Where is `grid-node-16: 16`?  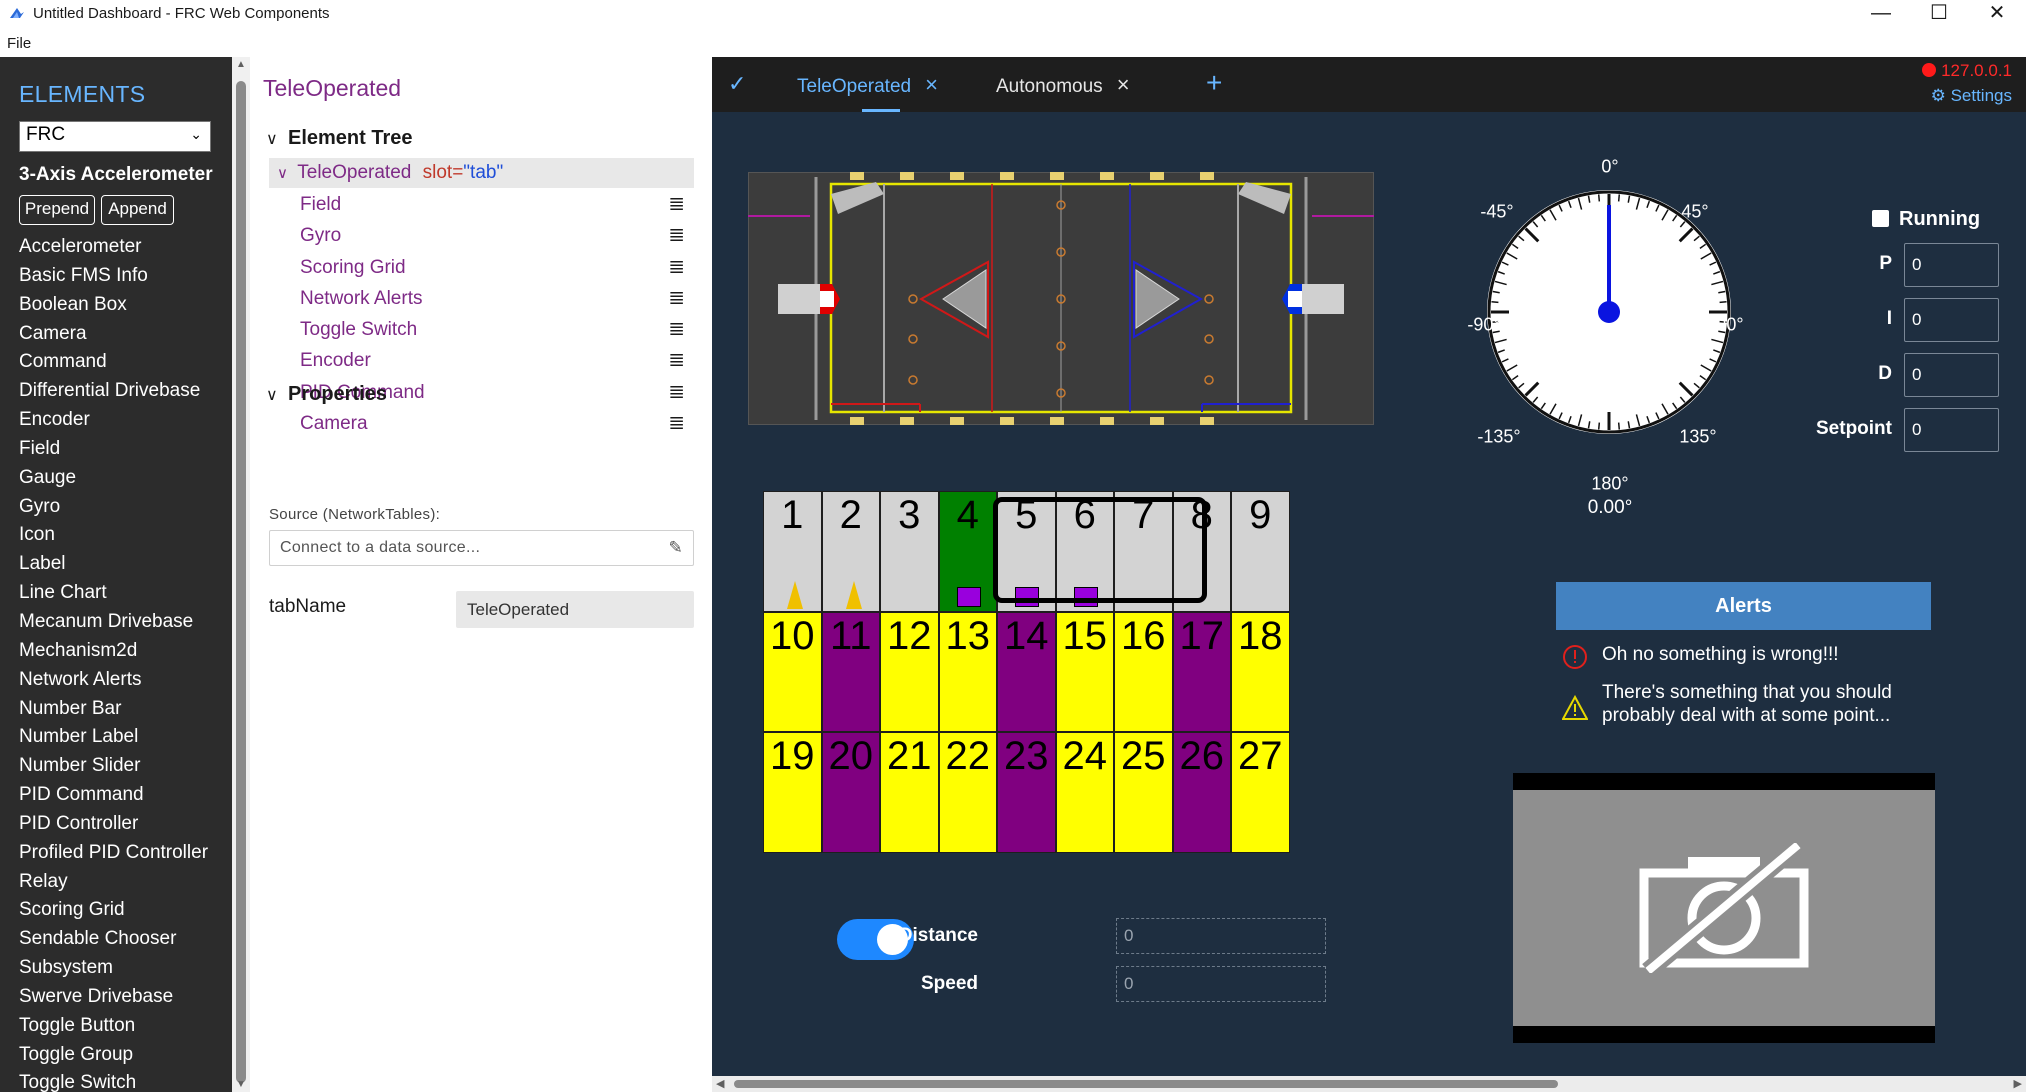
grid-node-16: 16 is located at coordinates (1143, 672).